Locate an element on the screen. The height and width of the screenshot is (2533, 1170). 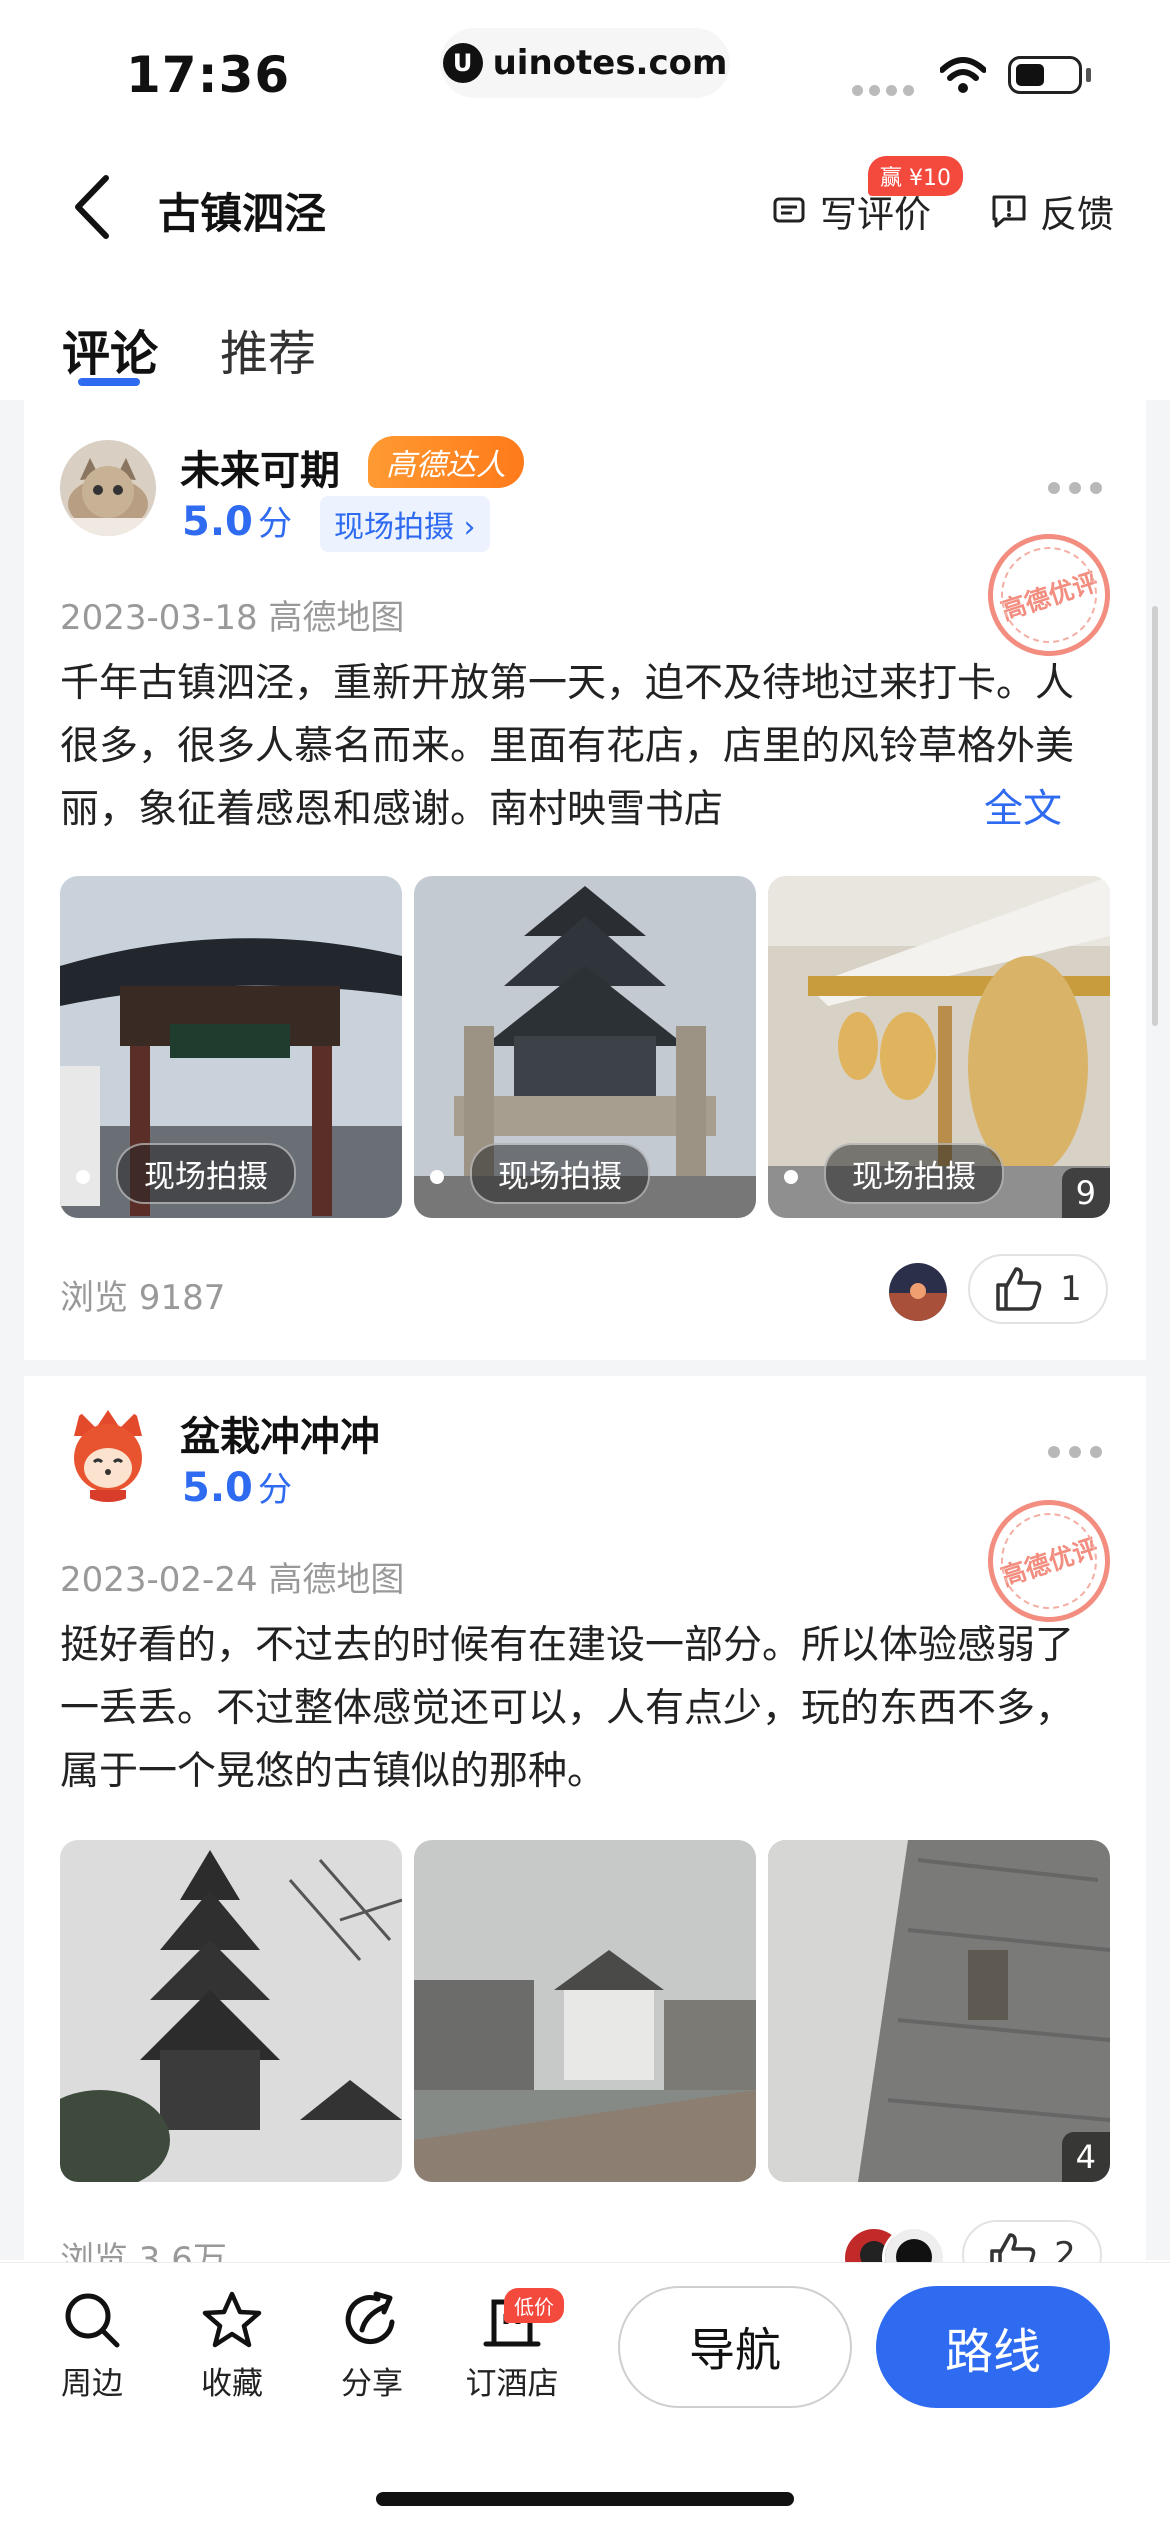
full-text-link: 全文 is located at coordinates (988, 806).